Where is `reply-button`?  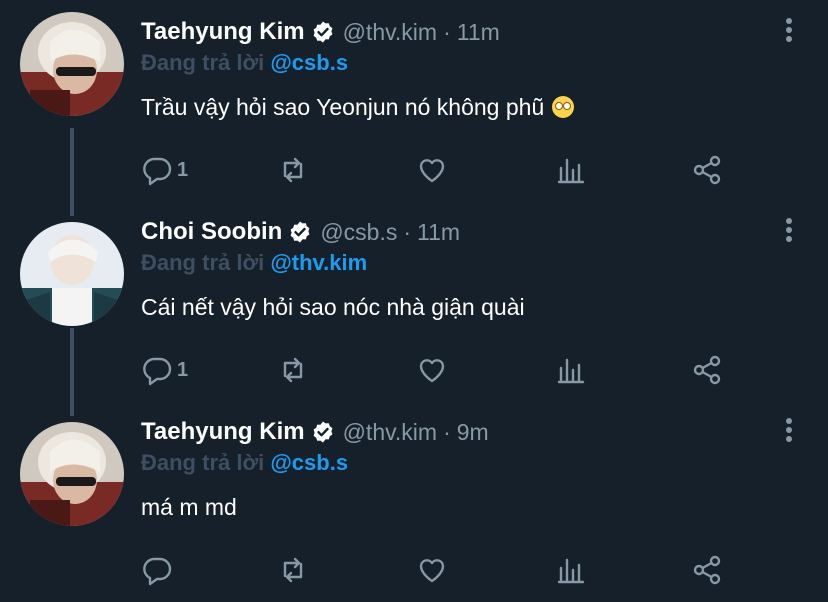
reply-button is located at coordinates (159, 570).